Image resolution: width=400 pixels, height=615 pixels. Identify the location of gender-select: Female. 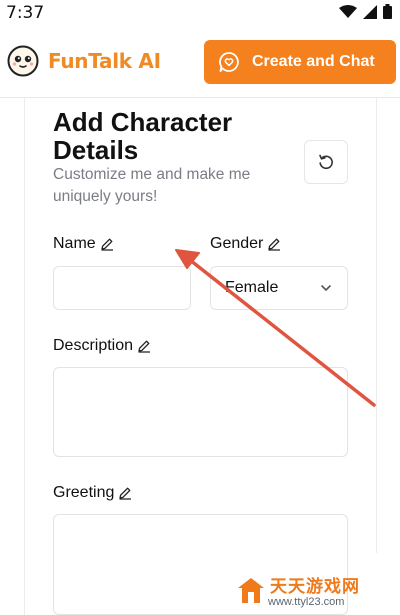
(279, 288).